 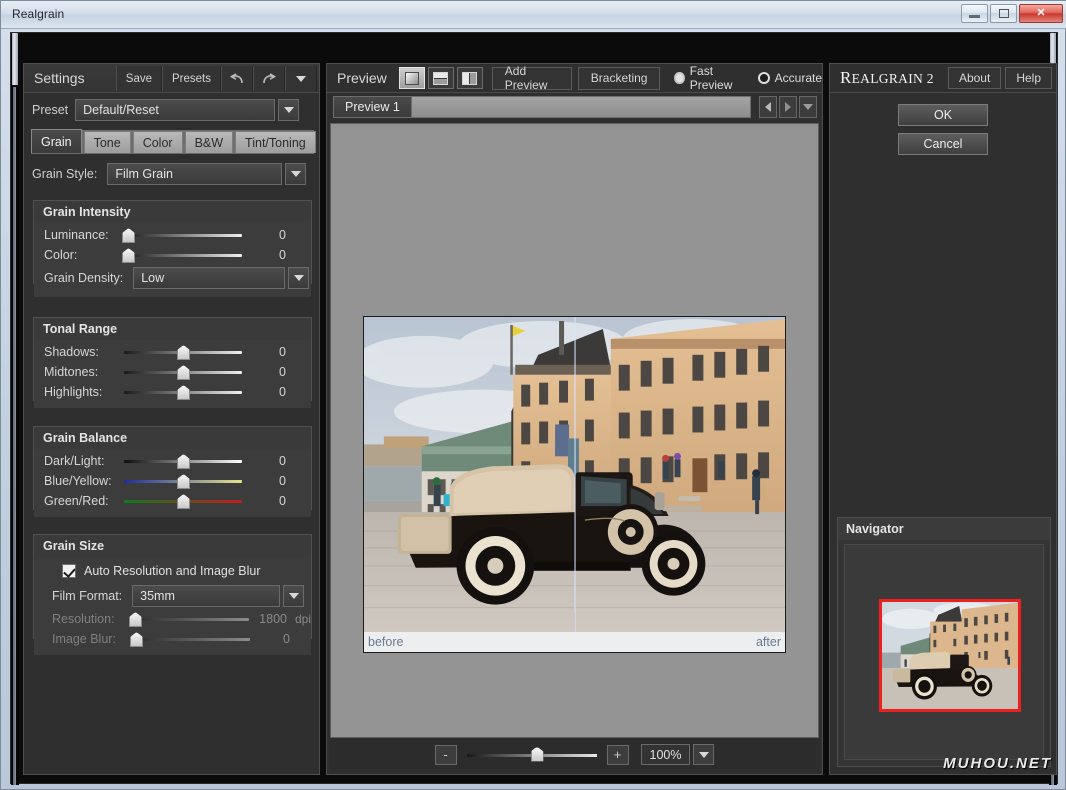 I want to click on navigator-photo, so click(x=950, y=655).